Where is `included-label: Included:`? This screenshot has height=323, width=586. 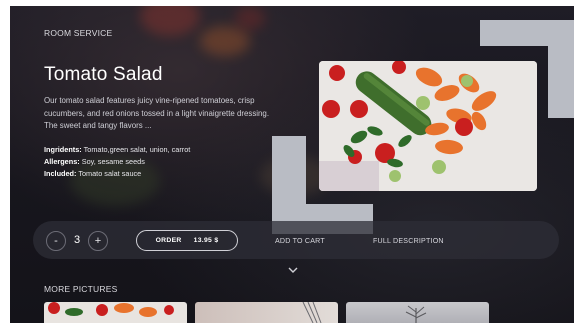 included-label: Included: is located at coordinates (60, 173).